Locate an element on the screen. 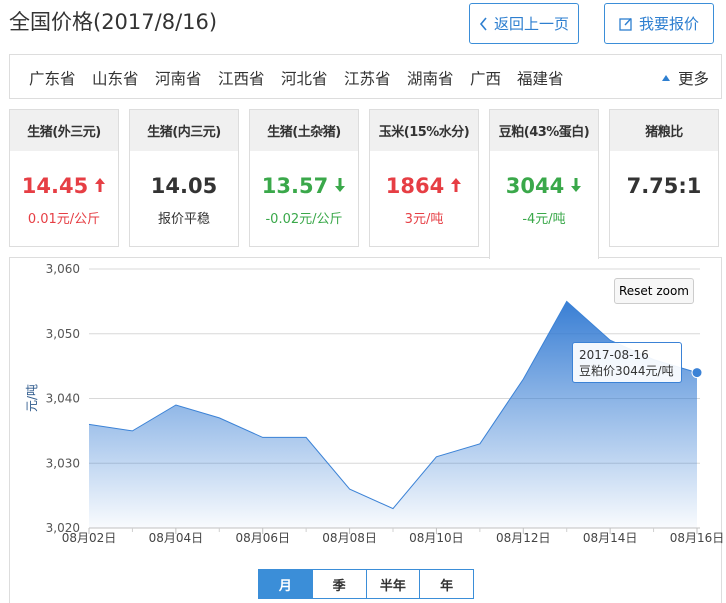  price-card-pig-inner: 生猪(内三元) 14.05 报价平稳 is located at coordinates (184, 178).